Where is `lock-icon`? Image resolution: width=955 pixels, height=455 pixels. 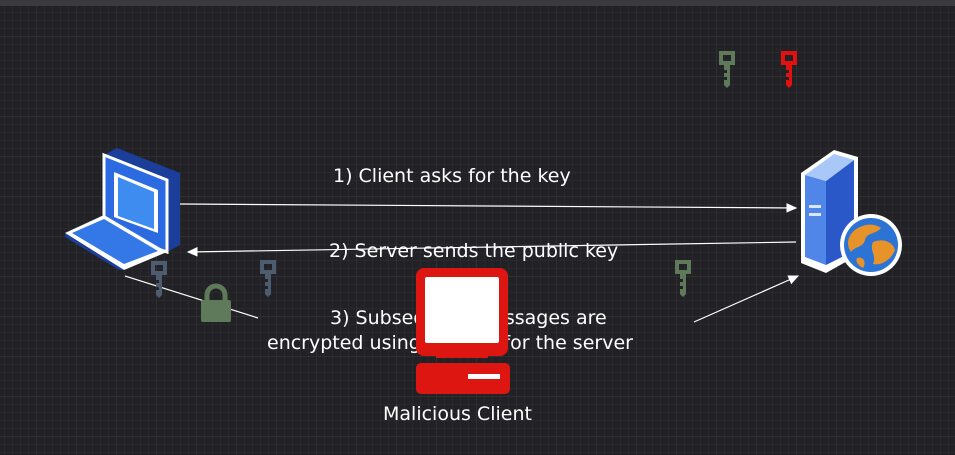 lock-icon is located at coordinates (216, 305).